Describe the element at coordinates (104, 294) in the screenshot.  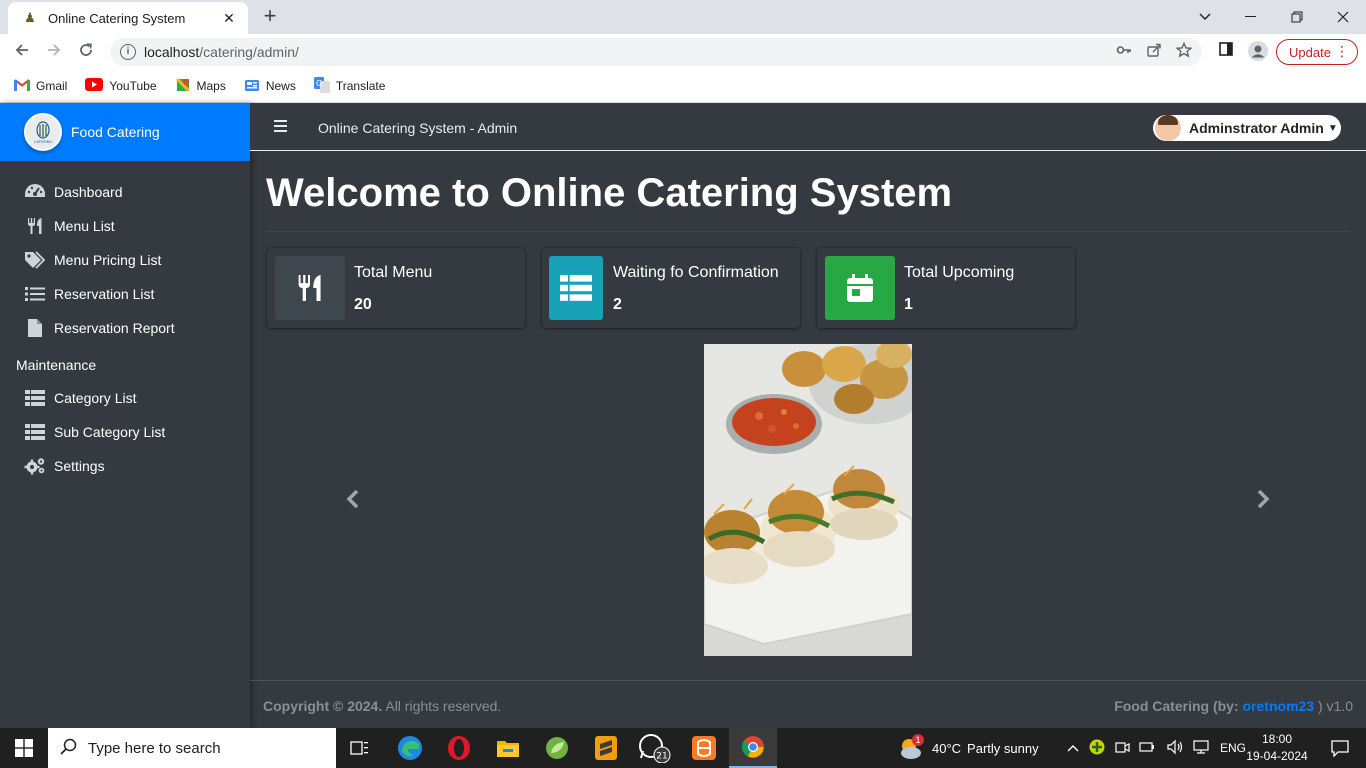
I see `sidebar-item-label: Reservation List` at that location.